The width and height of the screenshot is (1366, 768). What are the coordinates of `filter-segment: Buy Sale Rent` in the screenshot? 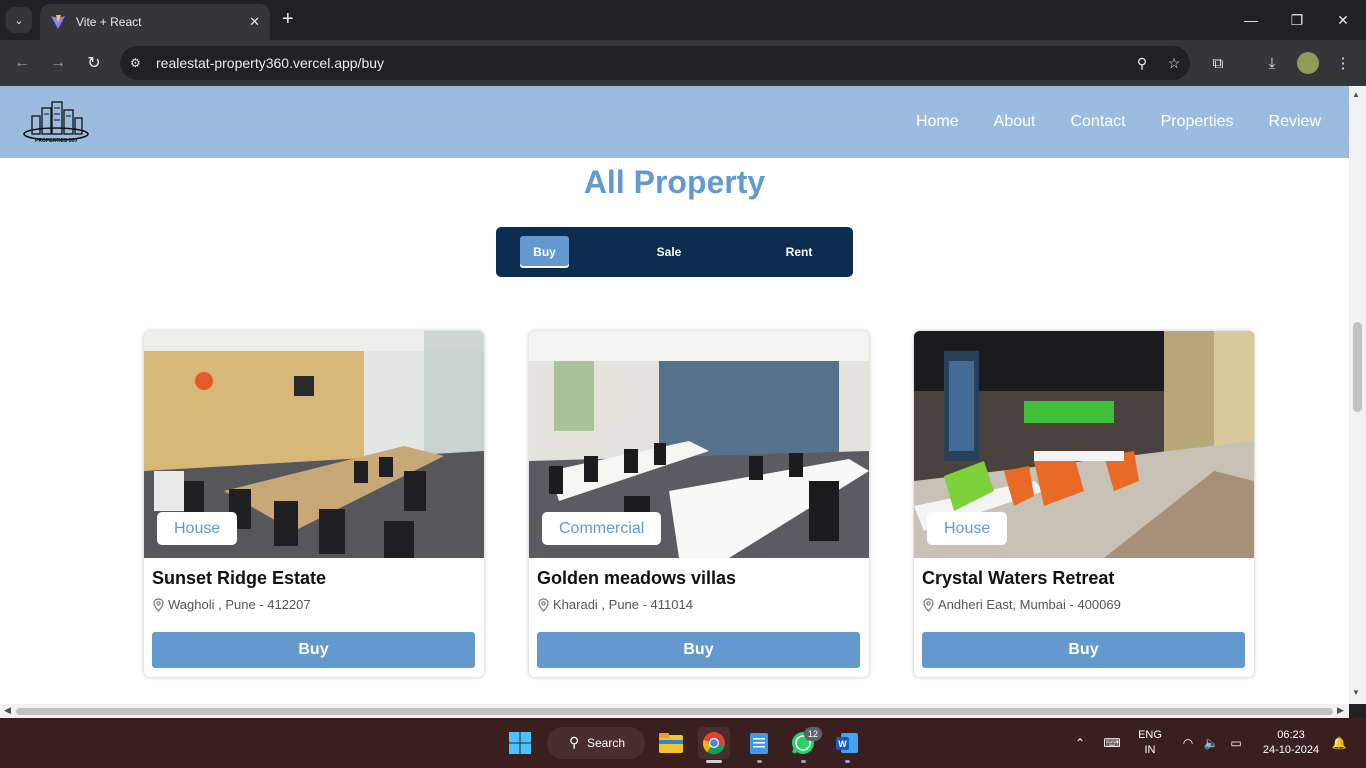 It's located at (674, 252).